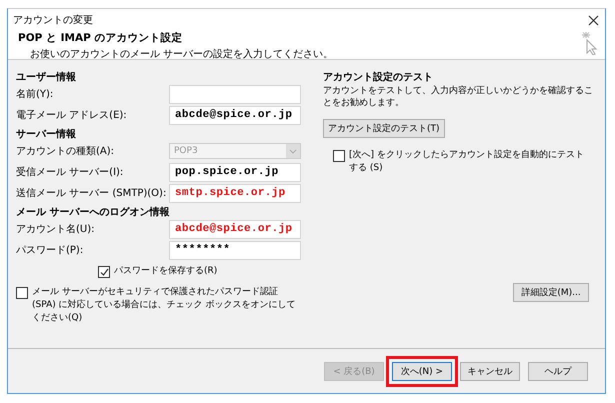  I want to click on input-field: smtp.spice.or.jp, so click(235, 193).